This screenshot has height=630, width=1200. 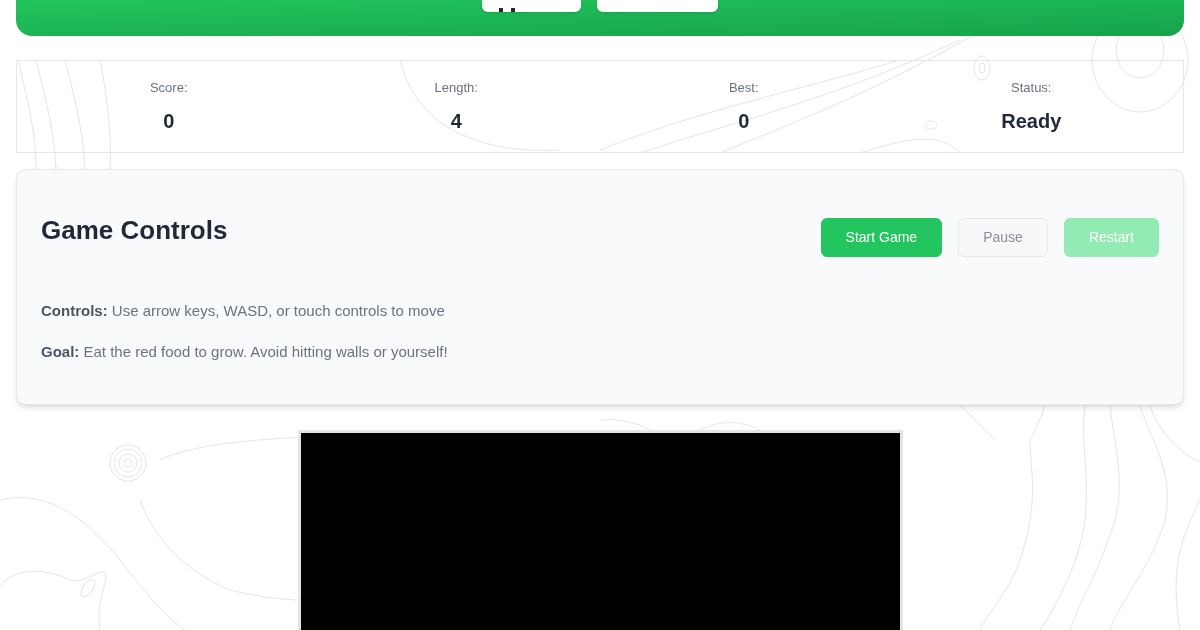 What do you see at coordinates (1031, 121) in the screenshot?
I see `stat-value: Ready` at bounding box center [1031, 121].